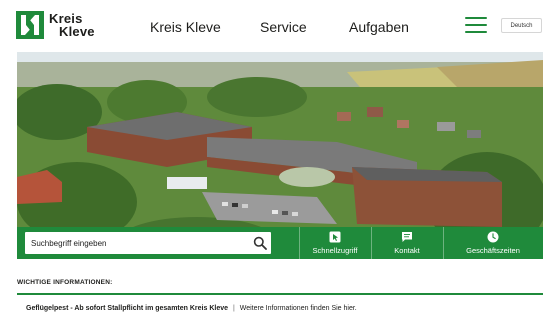  Describe the element at coordinates (280, 243) in the screenshot. I see `quick-access-bar: Schnellzugriff Kontakt Geschäftszeiten` at that location.